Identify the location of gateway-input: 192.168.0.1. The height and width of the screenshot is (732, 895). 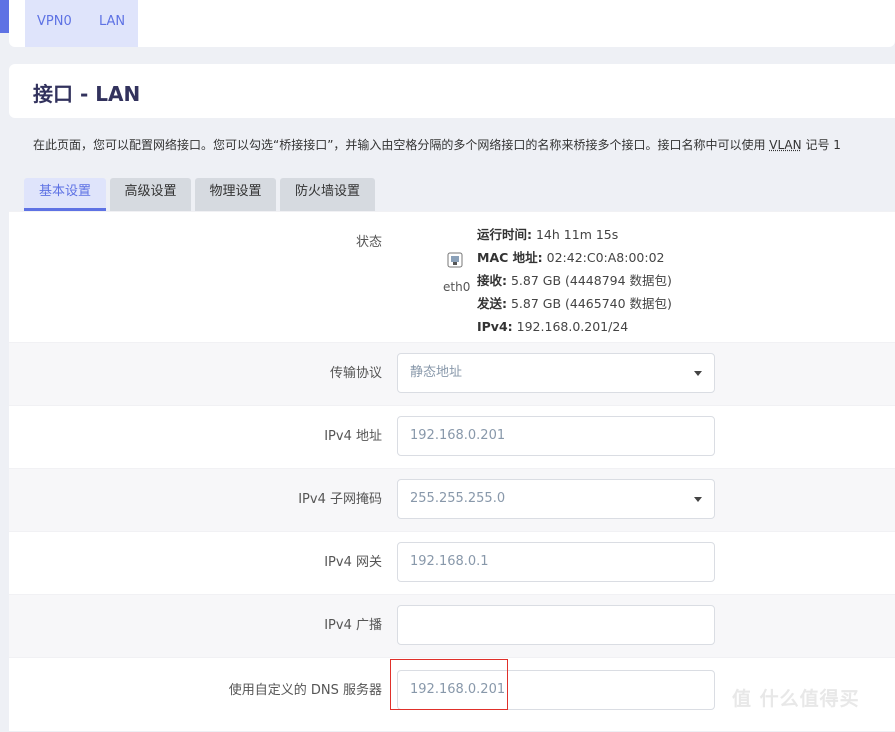
(556, 562).